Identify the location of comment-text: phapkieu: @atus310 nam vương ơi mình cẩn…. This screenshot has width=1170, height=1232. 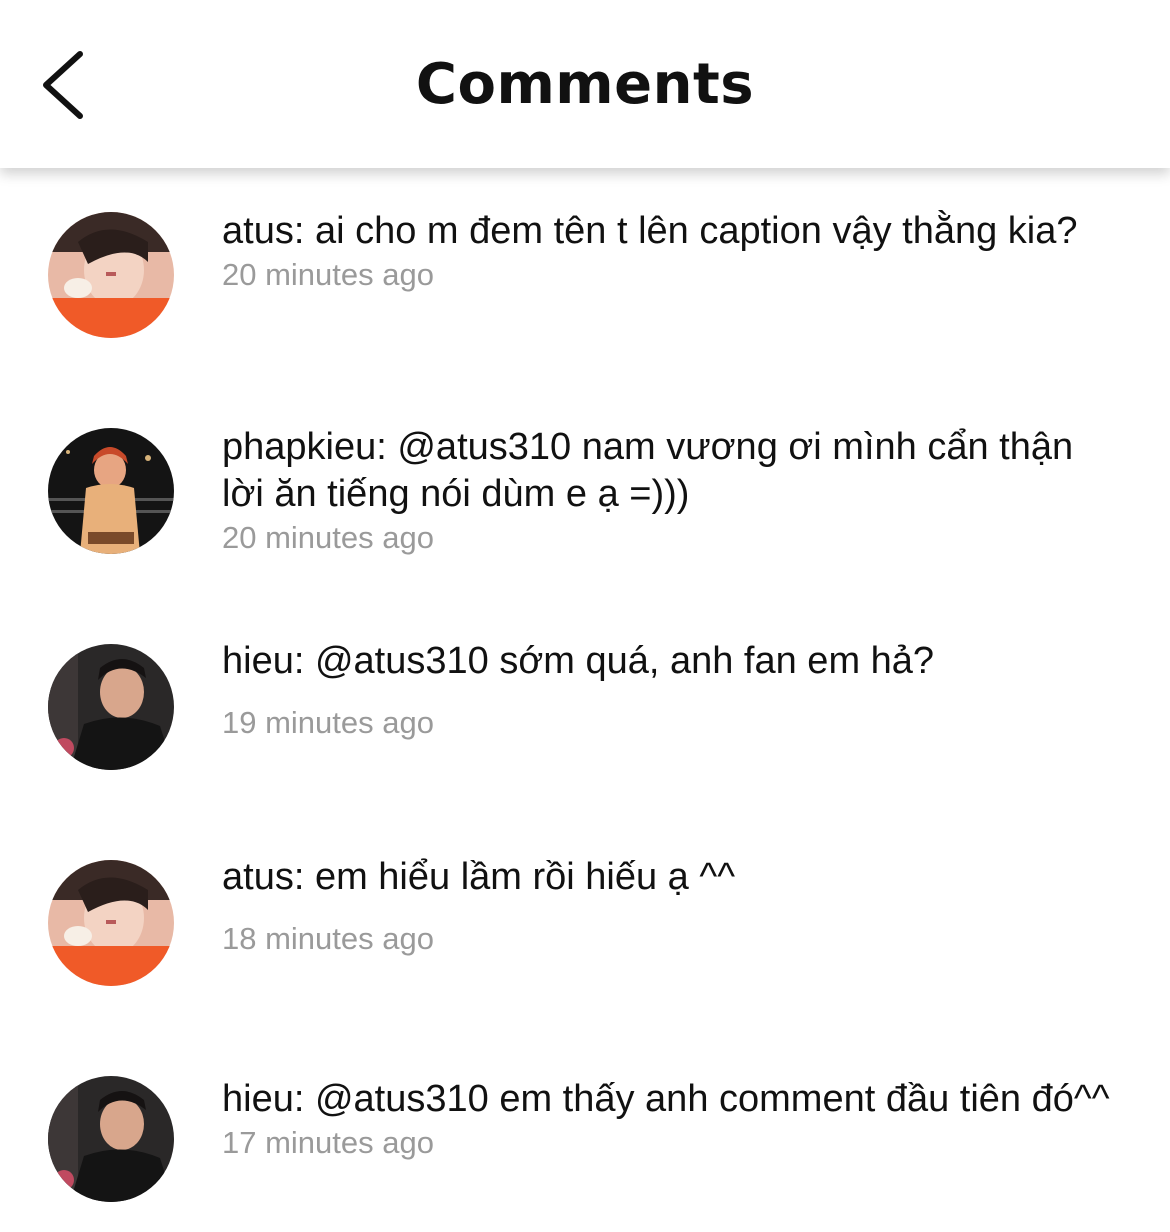
(648, 470).